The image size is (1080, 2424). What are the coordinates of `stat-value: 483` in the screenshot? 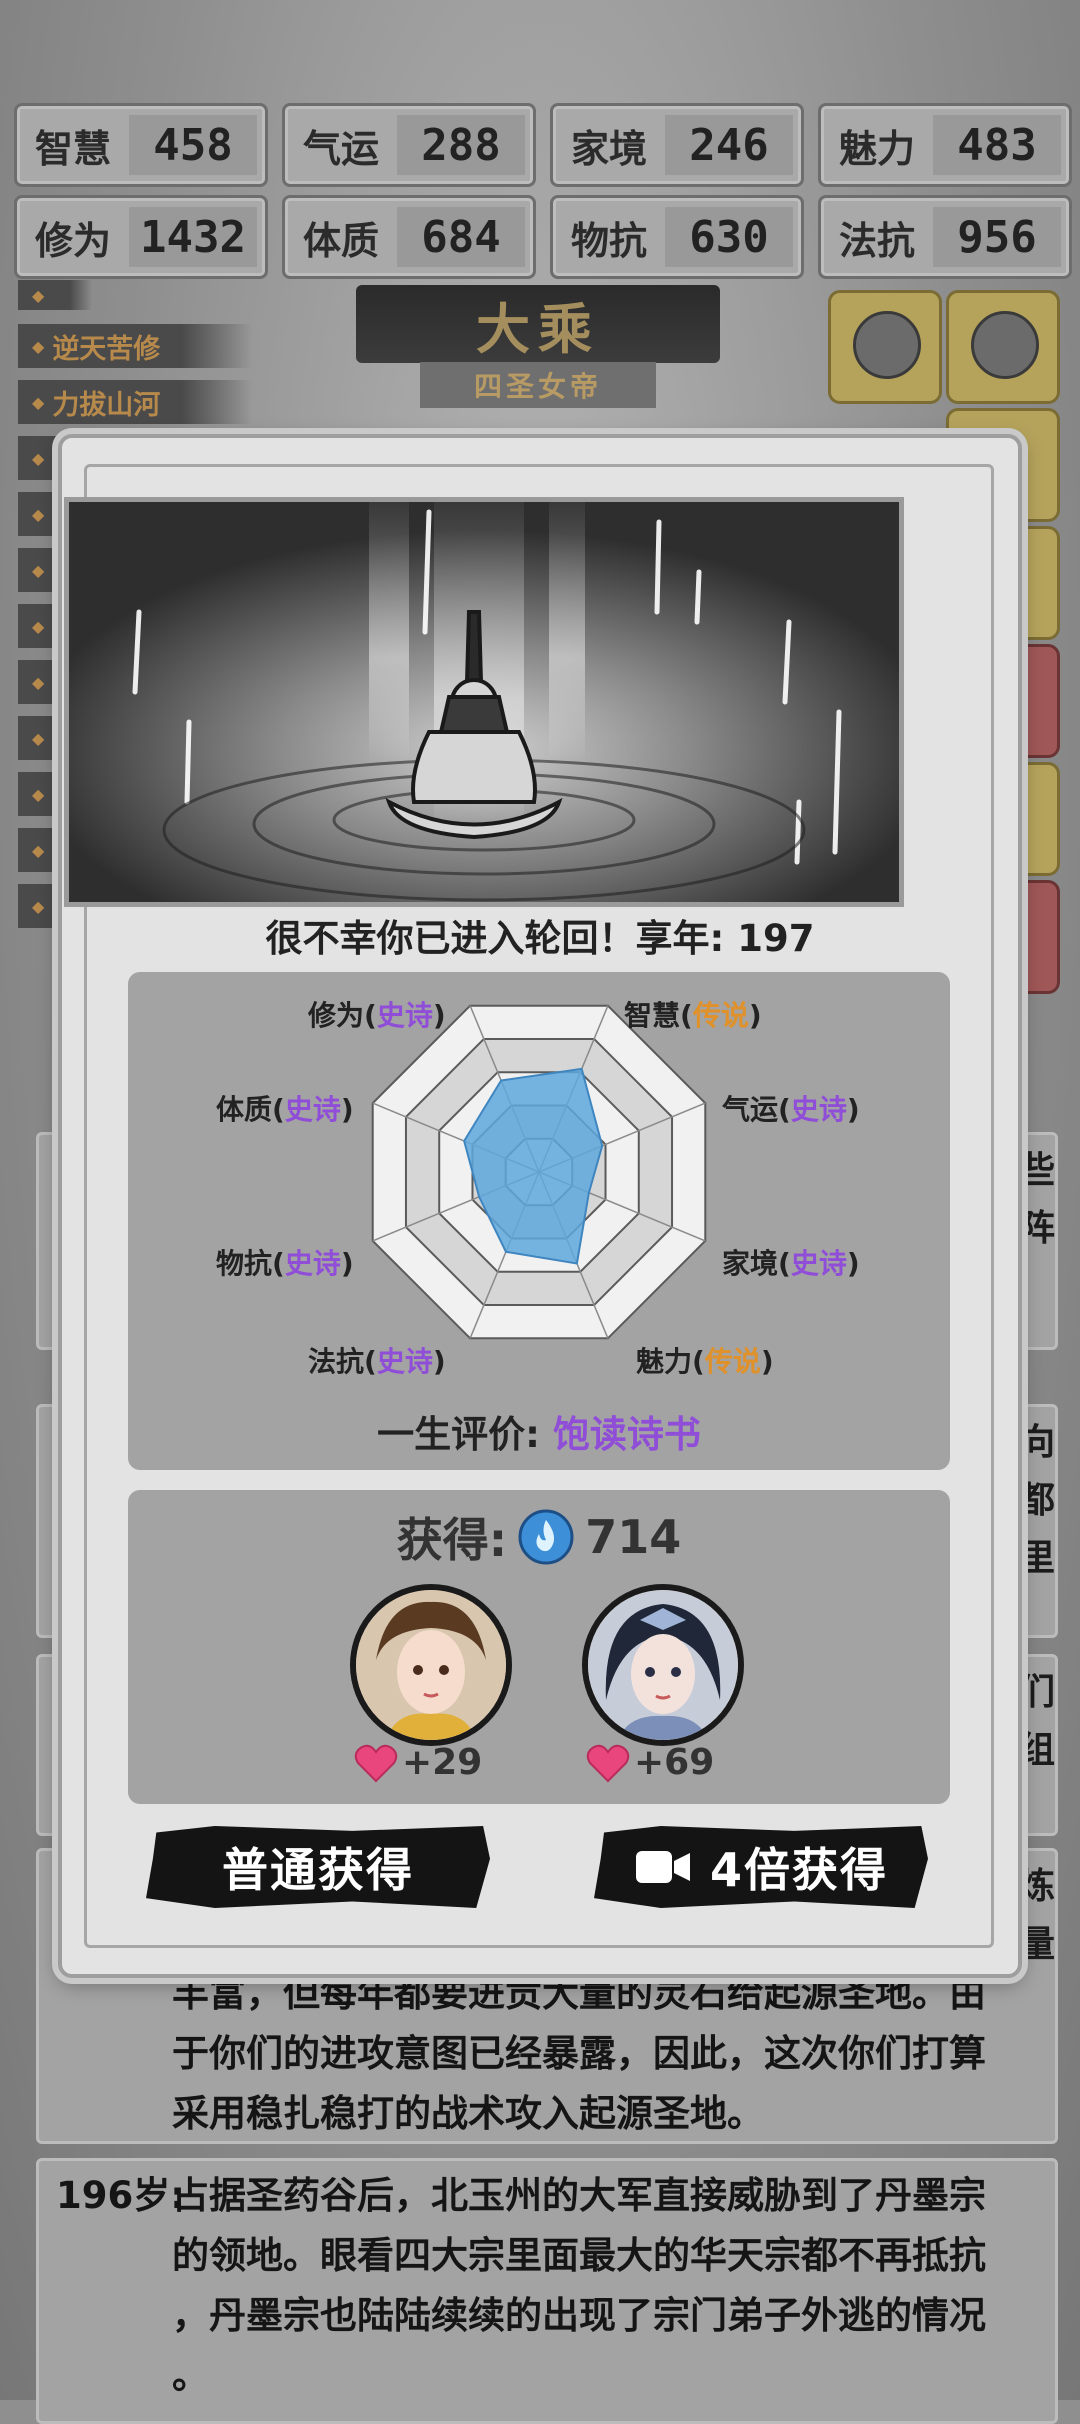 It's located at (997, 145).